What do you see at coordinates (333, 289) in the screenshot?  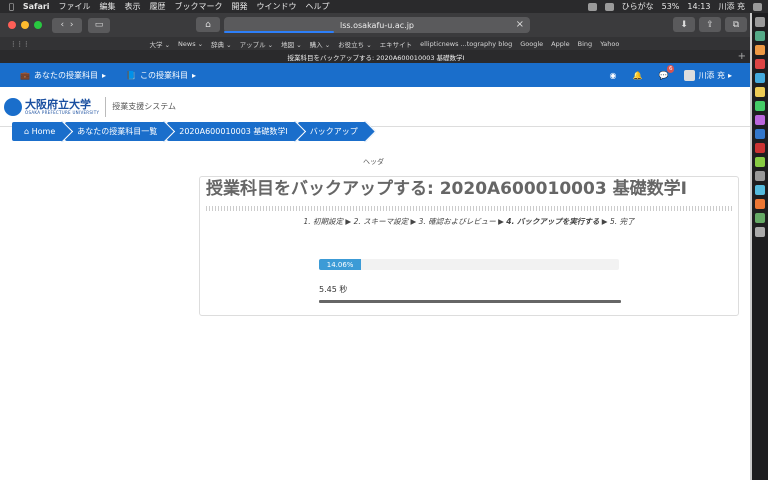 I see `elapsed-time: 5.45 秒` at bounding box center [333, 289].